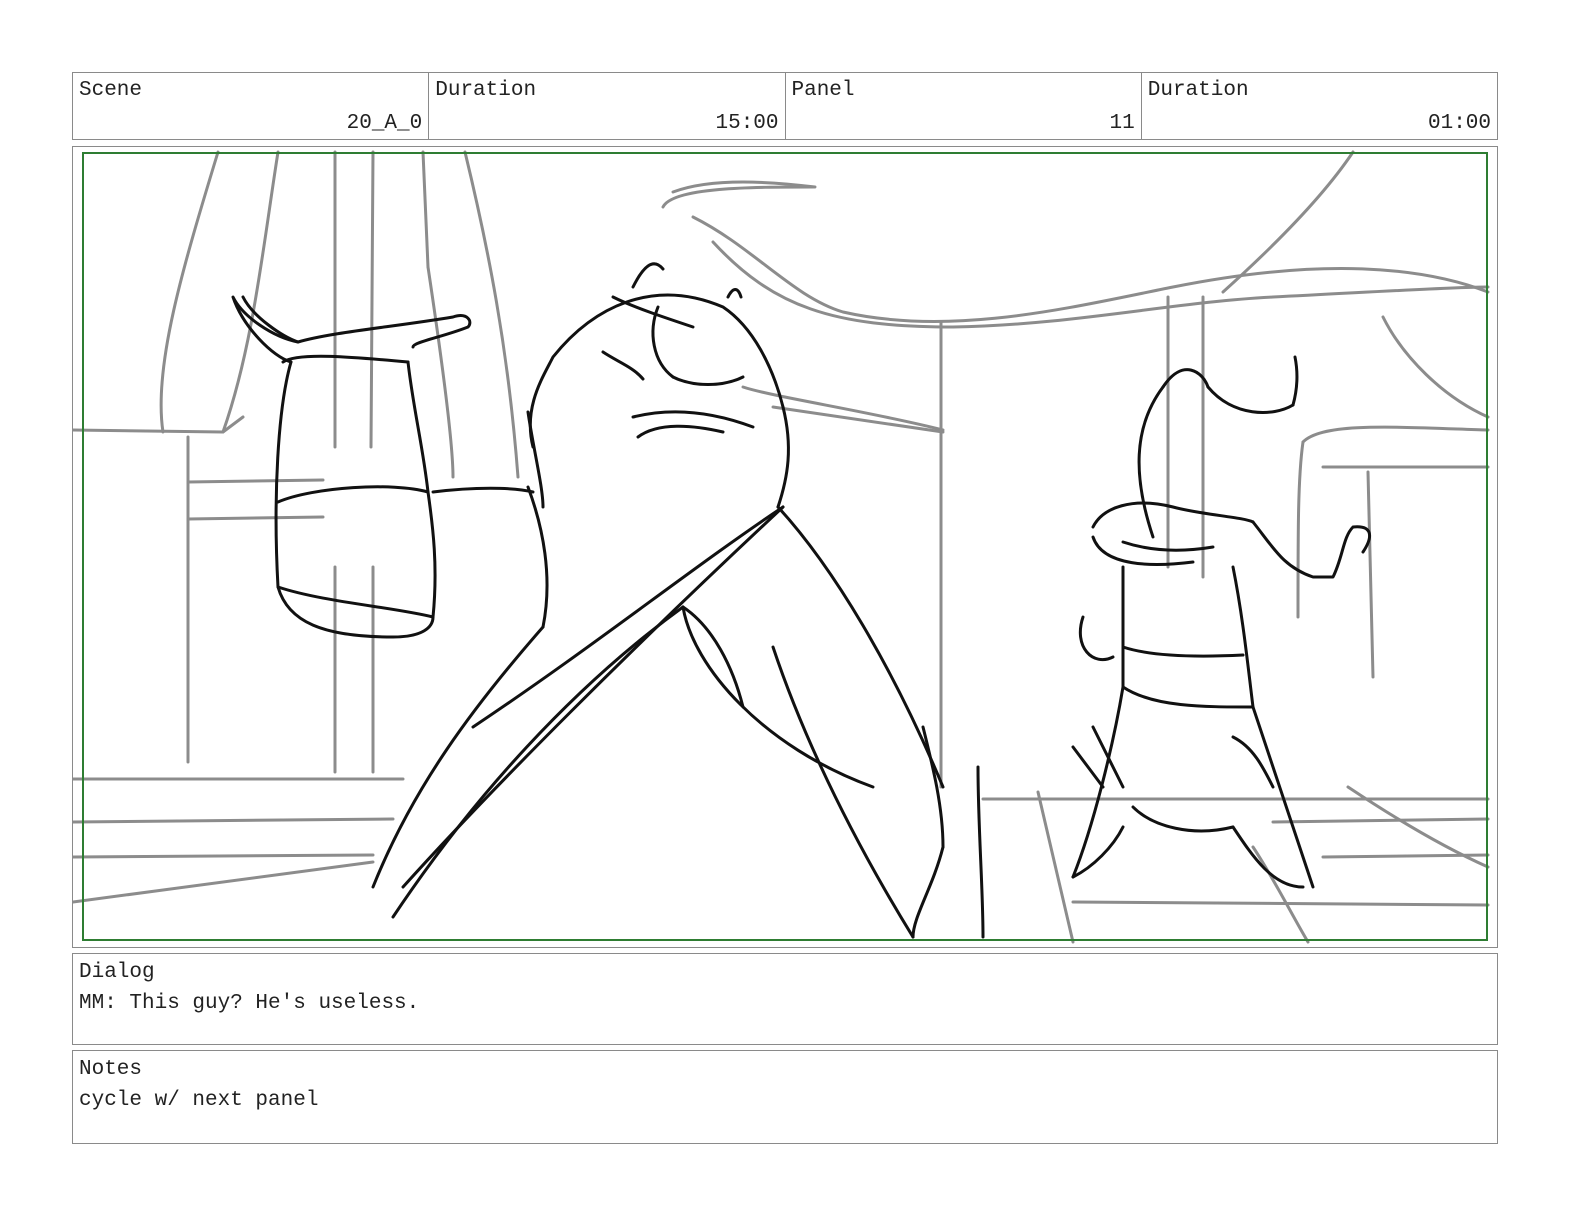  Describe the element at coordinates (384, 123) in the screenshot. I see `scene-value: 20_A_0` at that location.